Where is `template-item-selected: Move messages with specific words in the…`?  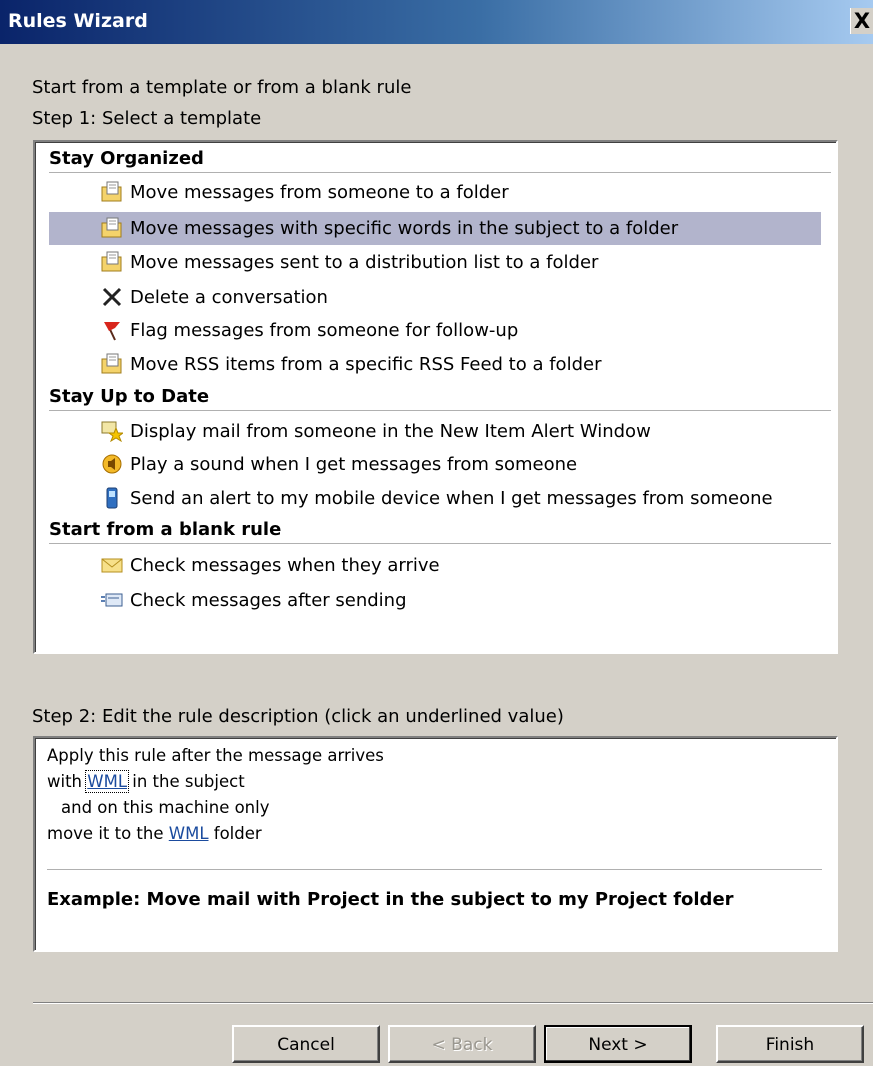
template-item-selected: Move messages with specific words in the… is located at coordinates (435, 228).